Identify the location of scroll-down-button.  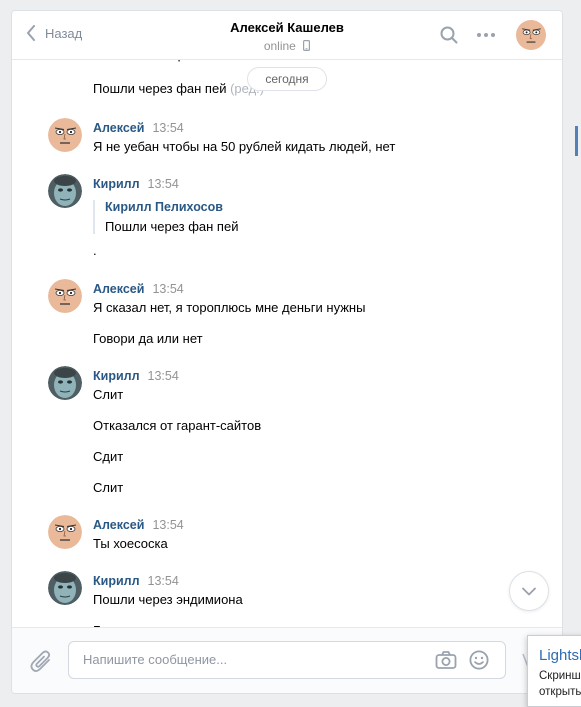
(529, 591).